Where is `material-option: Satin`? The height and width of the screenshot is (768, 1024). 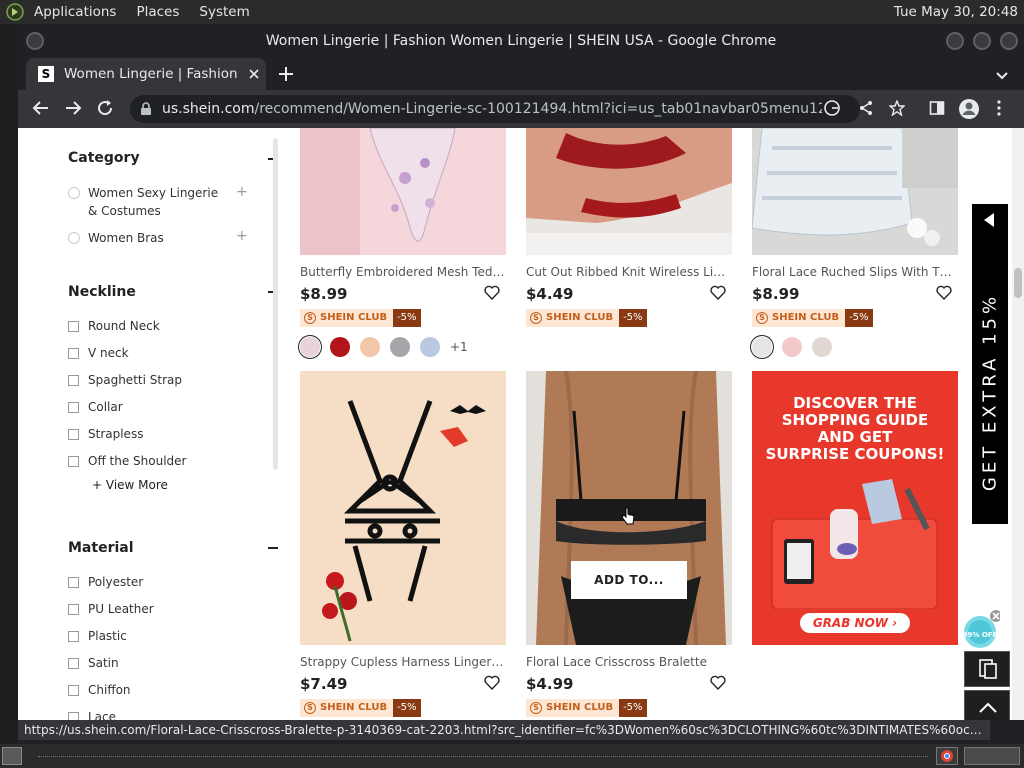
material-option: Satin is located at coordinates (93, 663).